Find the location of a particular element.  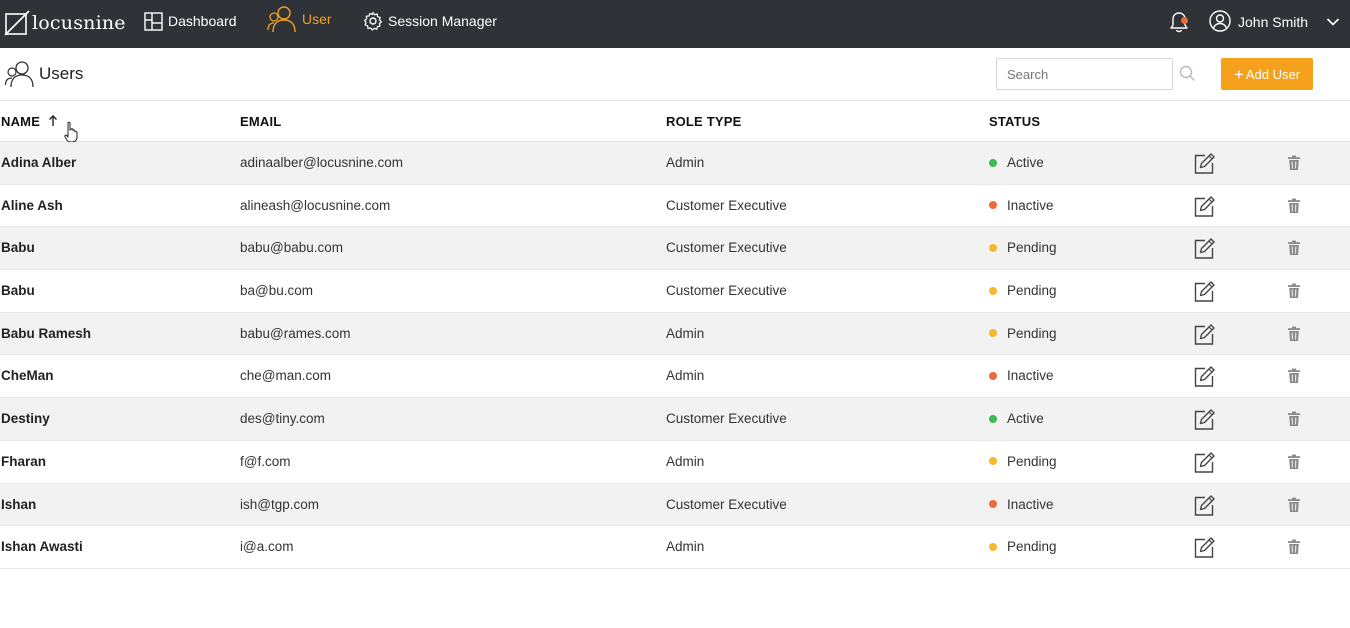

user-email: adinaalber@locusnine.com is located at coordinates (322, 162).